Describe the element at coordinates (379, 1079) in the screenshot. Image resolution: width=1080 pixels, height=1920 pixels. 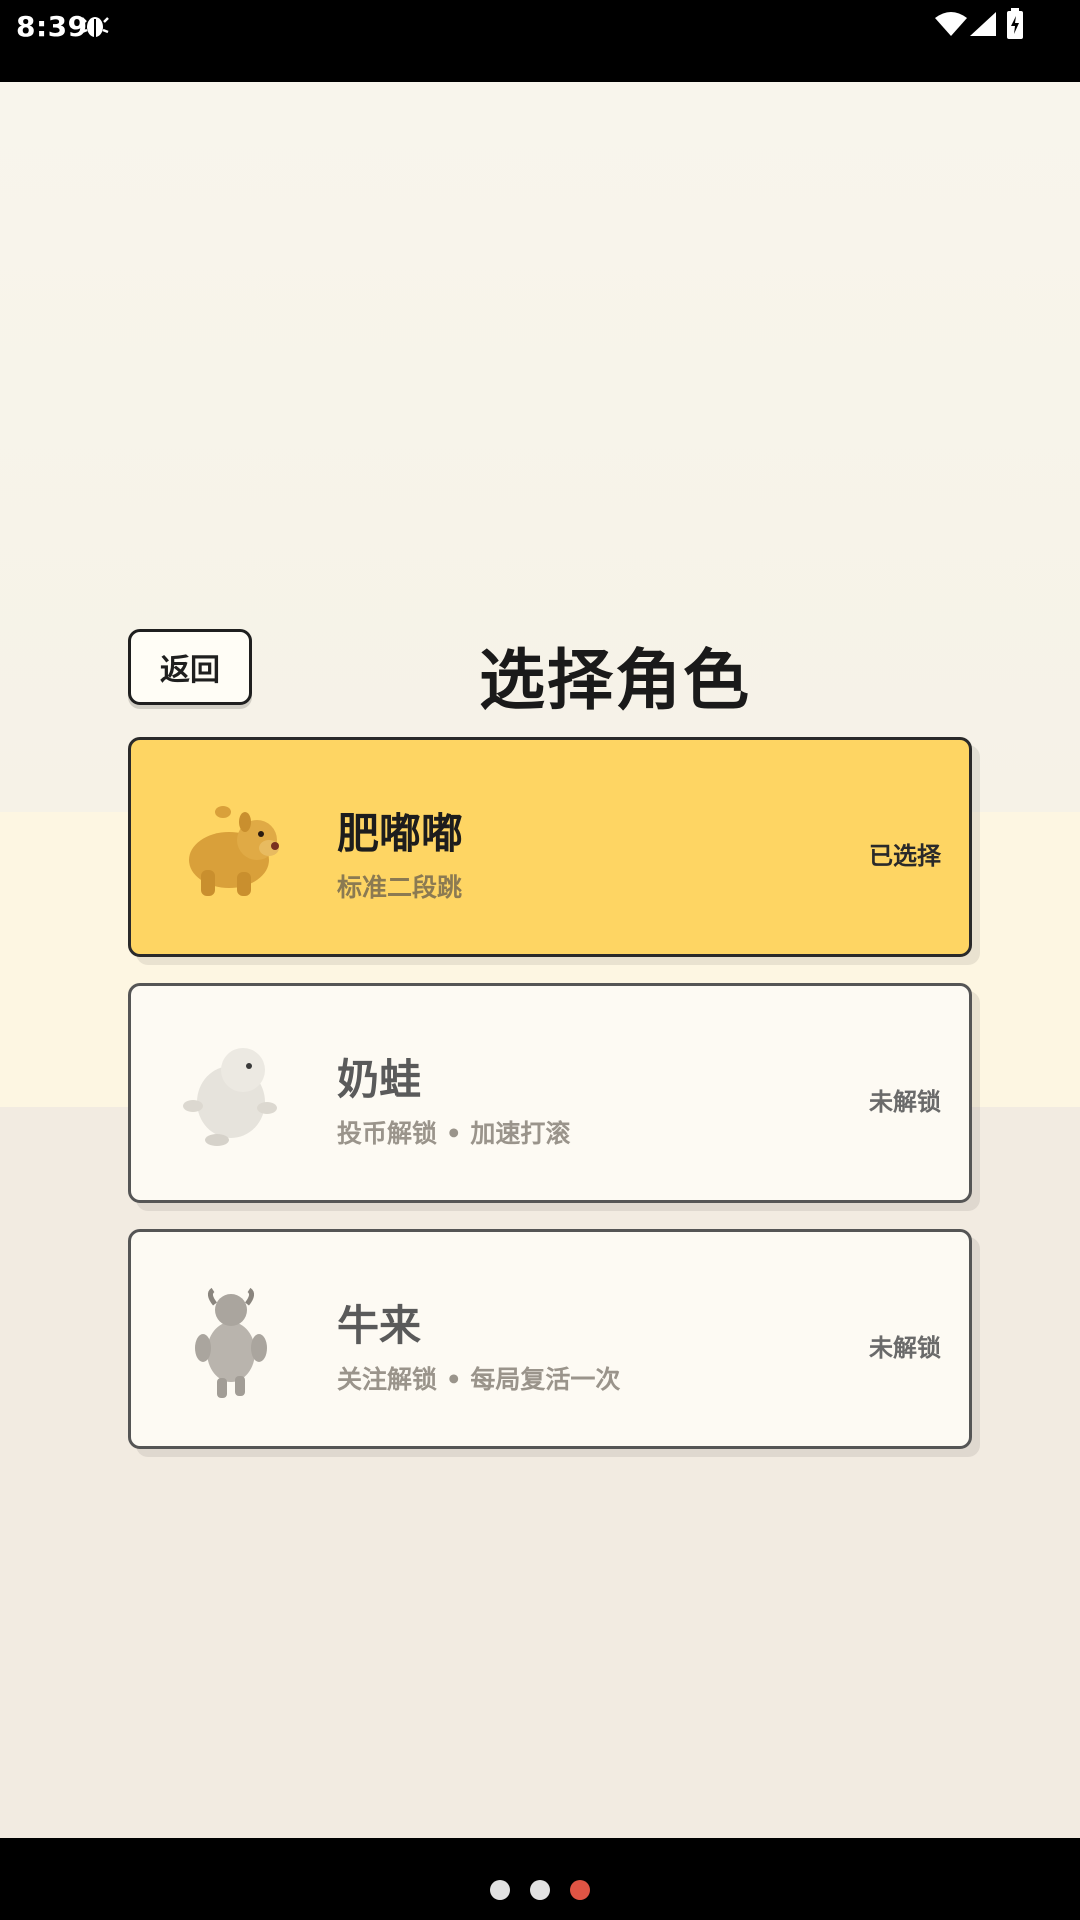
I see `character-name: 奶蛙` at that location.